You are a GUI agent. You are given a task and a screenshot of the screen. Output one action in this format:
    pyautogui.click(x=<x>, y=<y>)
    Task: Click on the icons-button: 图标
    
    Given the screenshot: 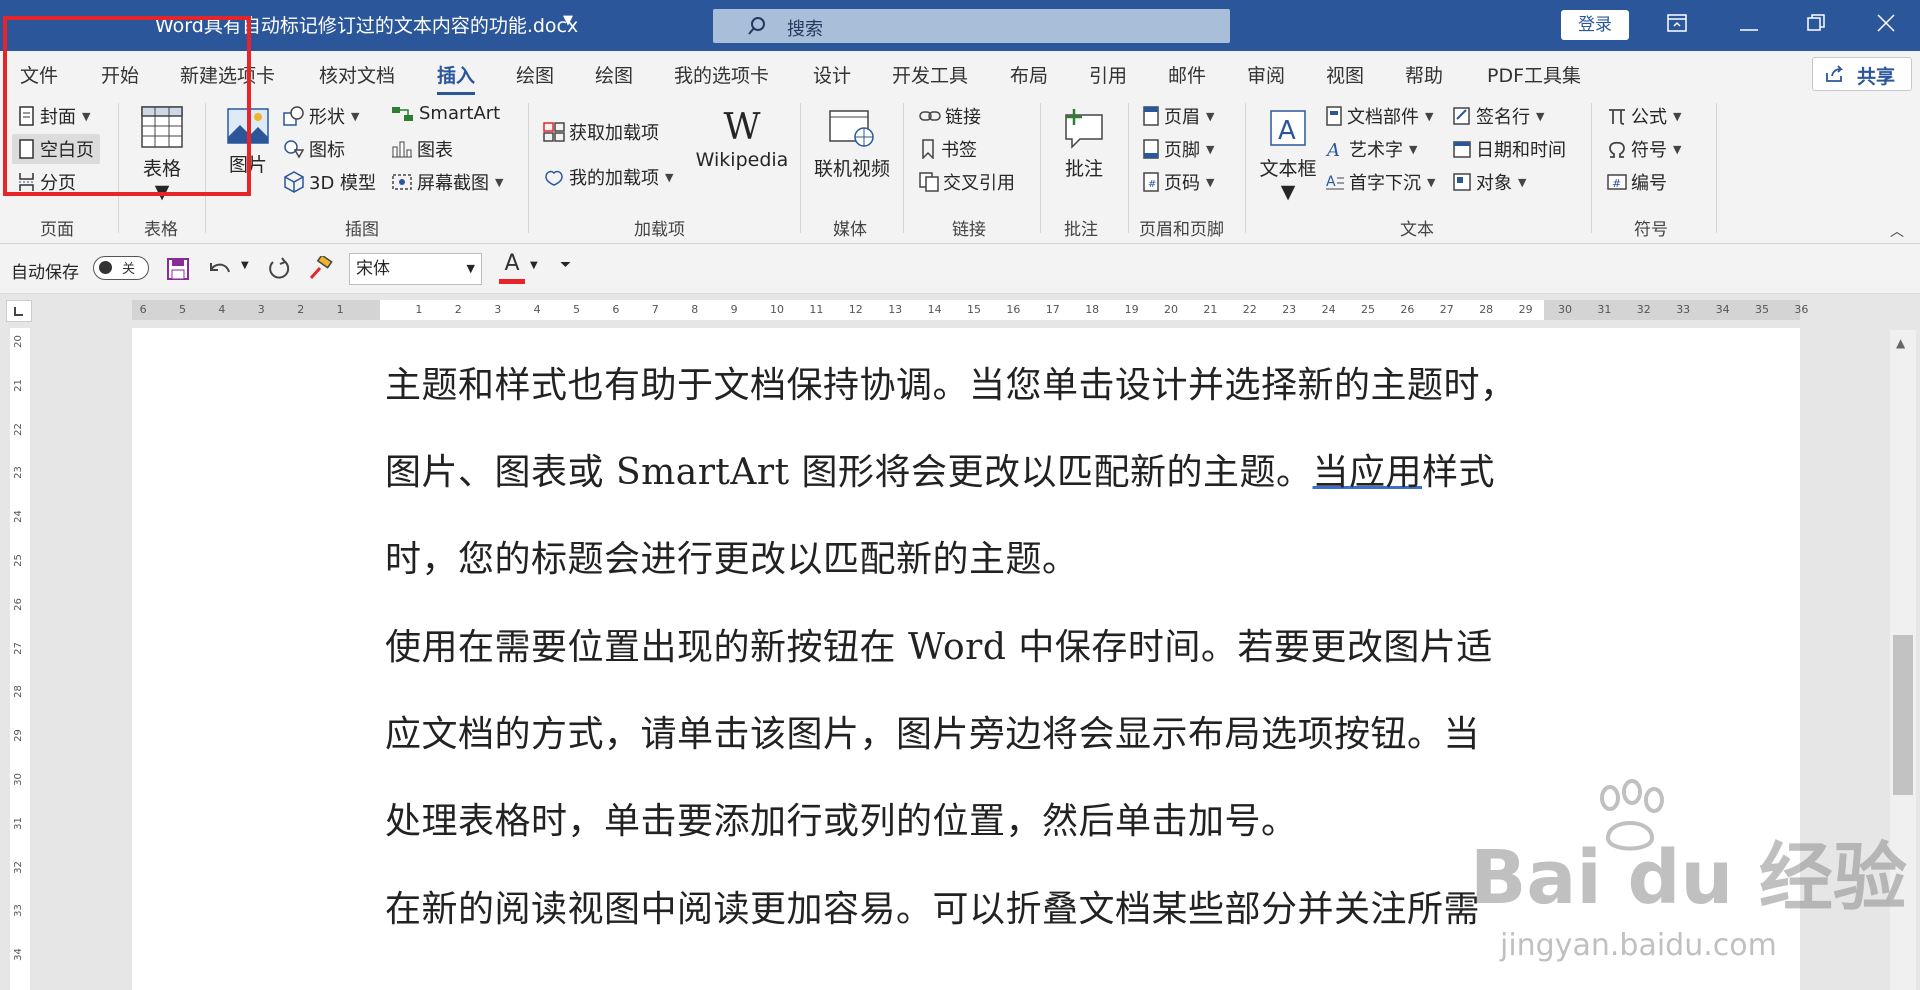 What is the action you would take?
    pyautogui.click(x=314, y=149)
    